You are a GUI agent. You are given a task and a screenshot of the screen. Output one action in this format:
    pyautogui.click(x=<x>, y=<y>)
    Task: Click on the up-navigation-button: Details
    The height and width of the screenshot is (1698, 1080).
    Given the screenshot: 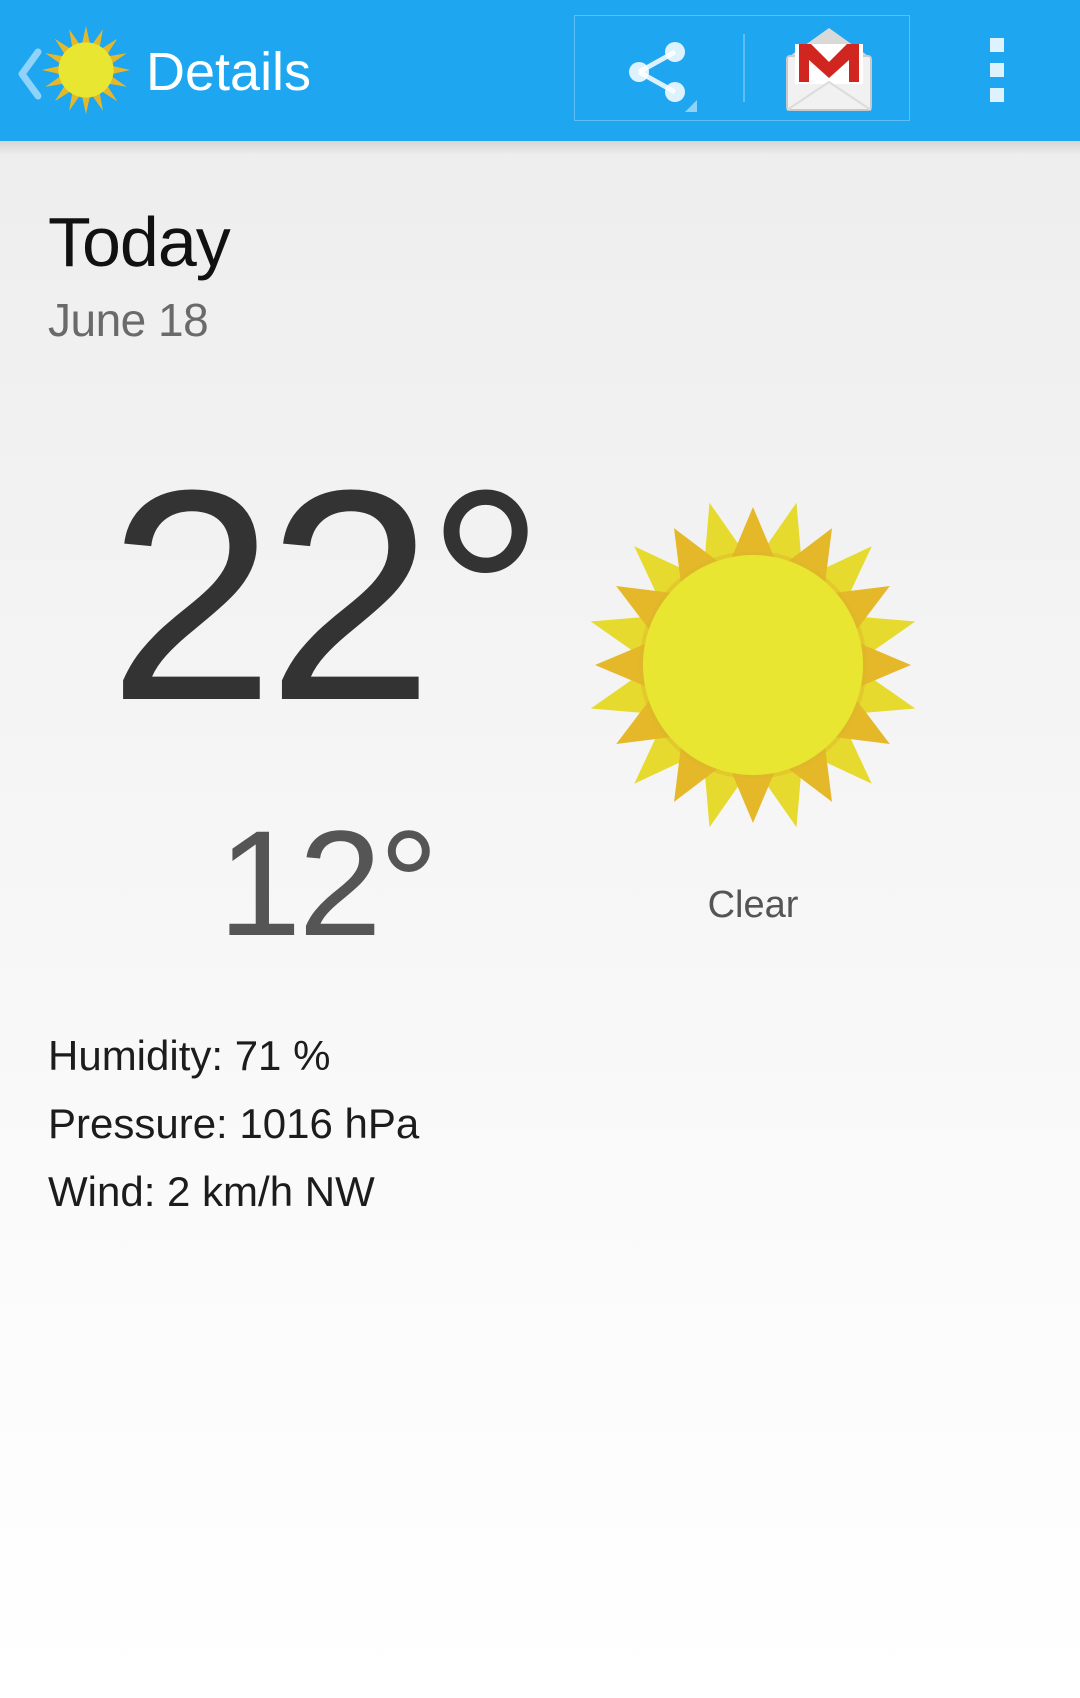 What is the action you would take?
    pyautogui.click(x=161, y=71)
    